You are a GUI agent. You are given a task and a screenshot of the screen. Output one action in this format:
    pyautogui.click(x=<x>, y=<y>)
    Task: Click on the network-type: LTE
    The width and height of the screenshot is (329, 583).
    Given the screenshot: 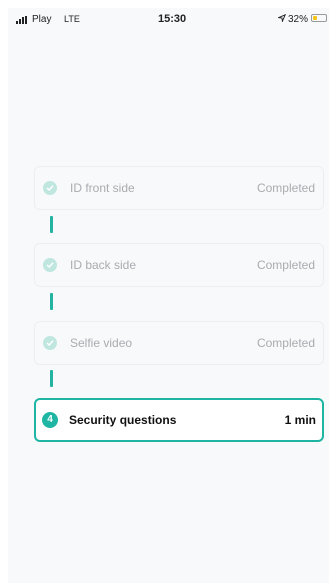 What is the action you would take?
    pyautogui.click(x=72, y=19)
    